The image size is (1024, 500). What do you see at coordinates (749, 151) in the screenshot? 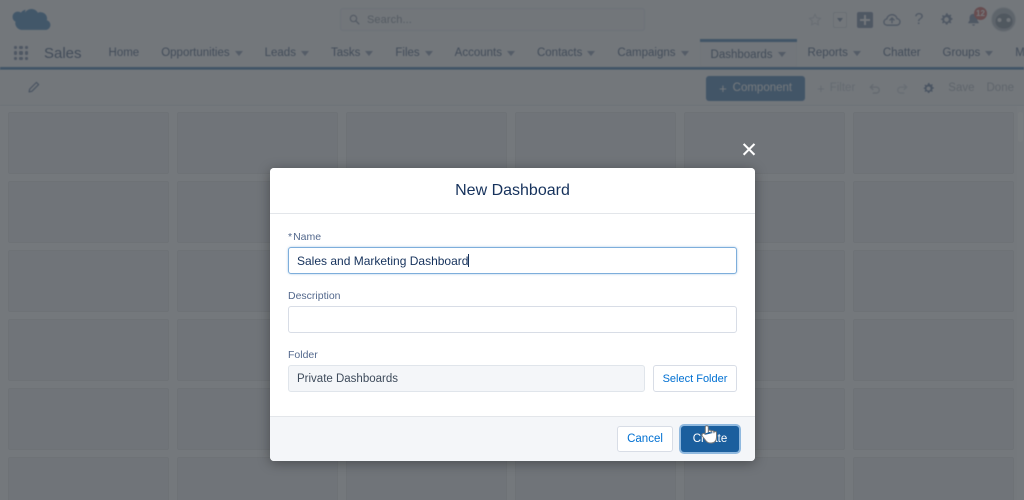
I see `close-icon: ✕` at bounding box center [749, 151].